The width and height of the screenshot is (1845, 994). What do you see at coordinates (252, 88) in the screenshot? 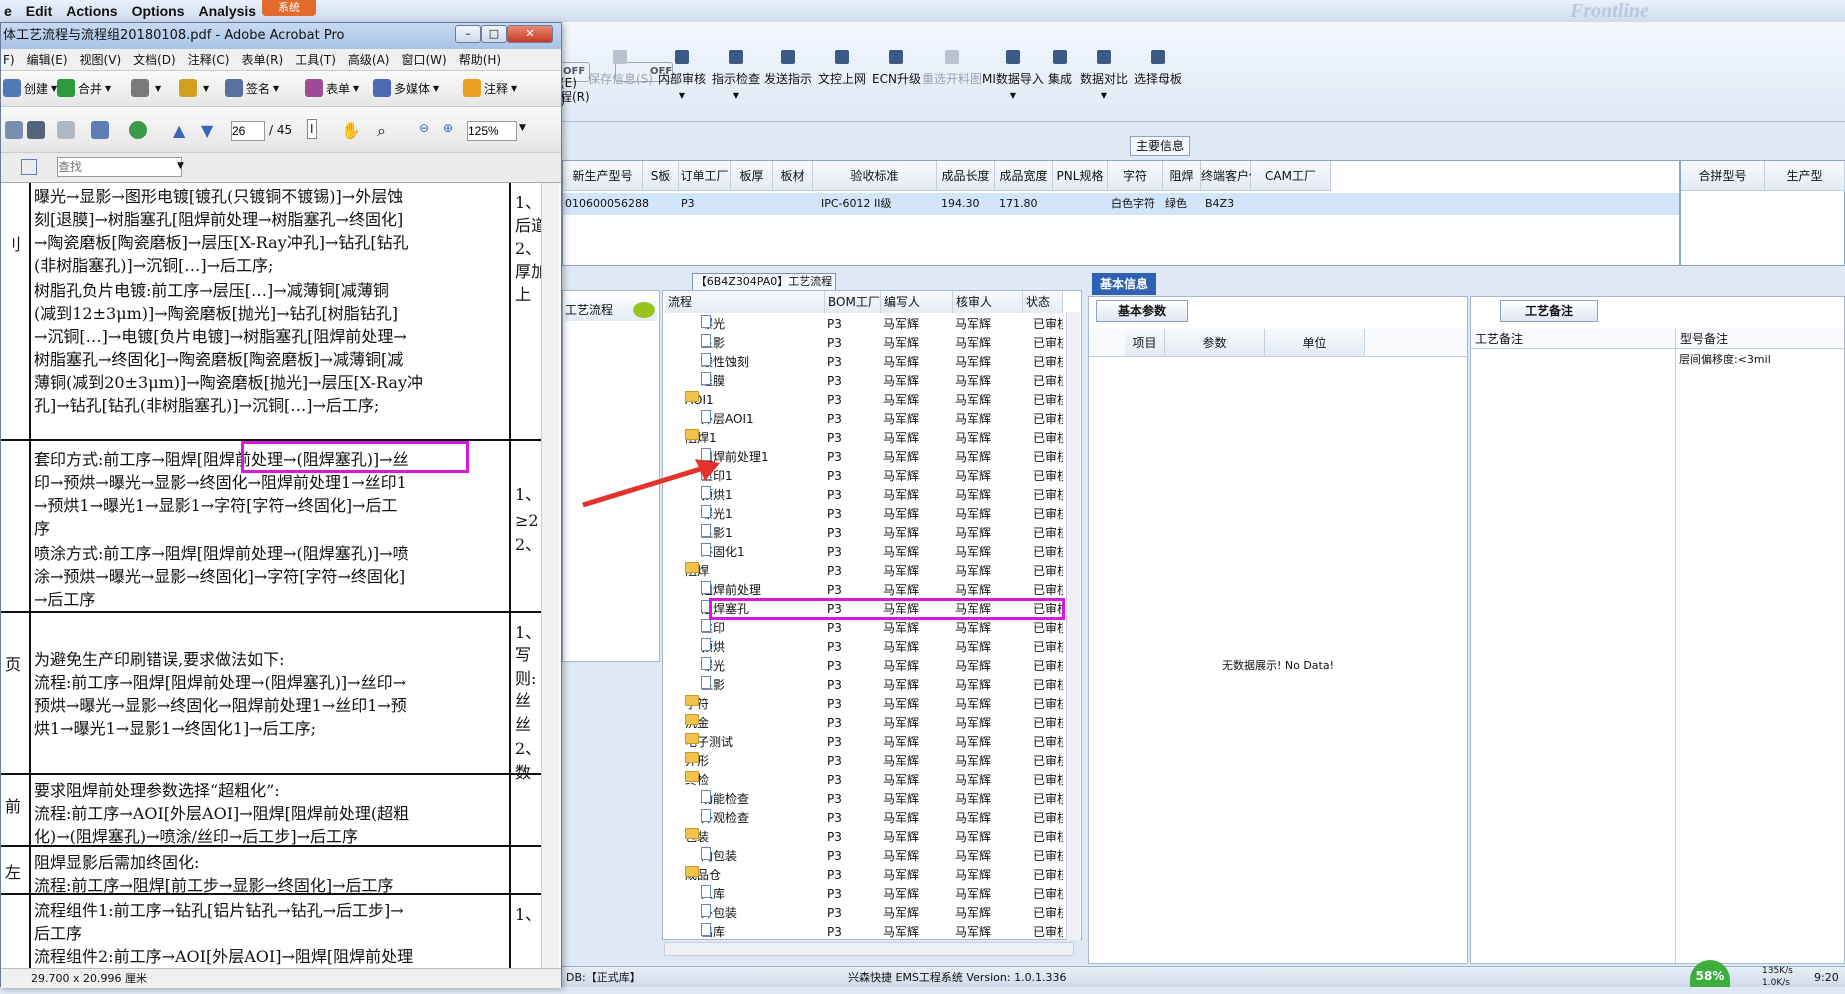
I see `pdf-toolbar-button: 签名 ▼` at bounding box center [252, 88].